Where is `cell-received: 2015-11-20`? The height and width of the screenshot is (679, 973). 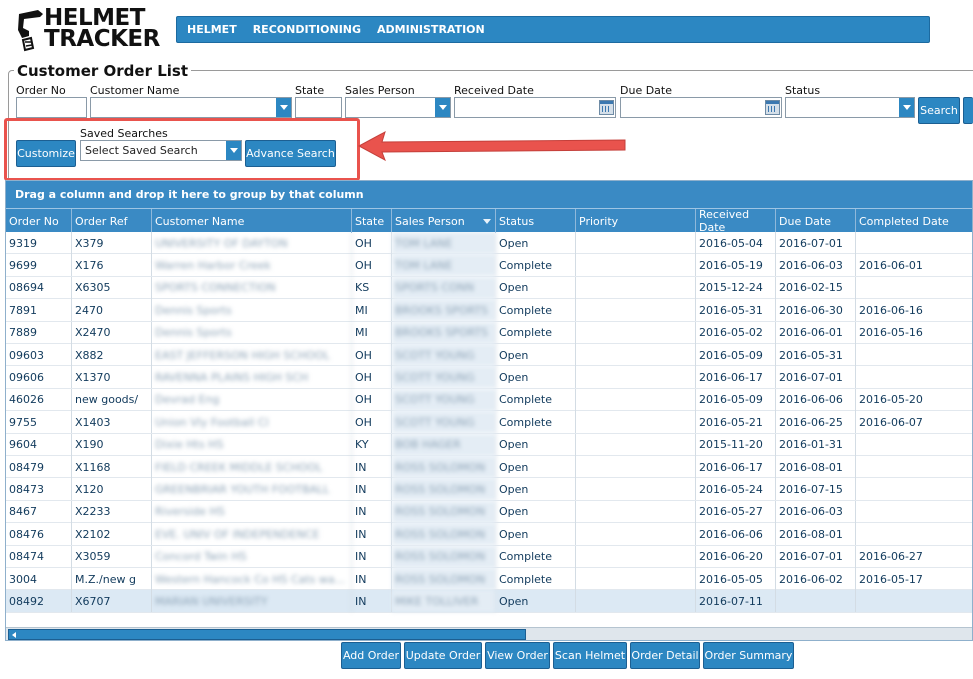 cell-received: 2015-11-20 is located at coordinates (736, 444).